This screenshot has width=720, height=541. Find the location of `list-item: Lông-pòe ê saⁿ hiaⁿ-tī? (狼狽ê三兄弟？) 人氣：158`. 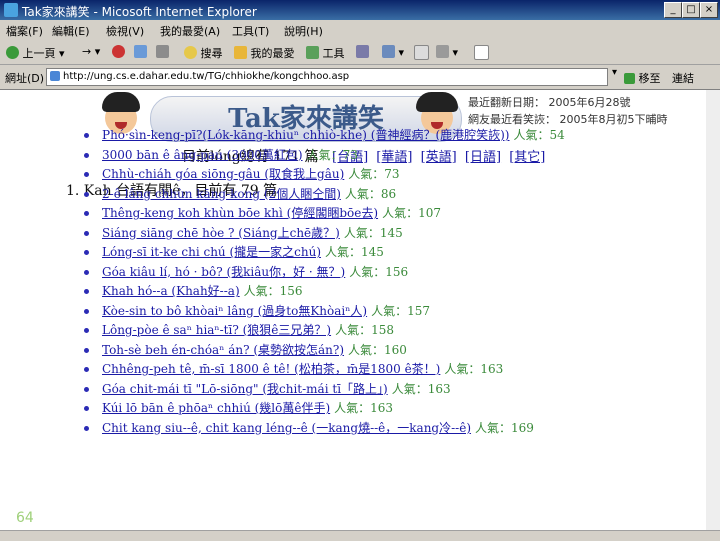

list-item: Lông-pòe ê saⁿ hiaⁿ-tī? (狼狽ê三兄弟？) 人氣：158 is located at coordinates (324, 331).